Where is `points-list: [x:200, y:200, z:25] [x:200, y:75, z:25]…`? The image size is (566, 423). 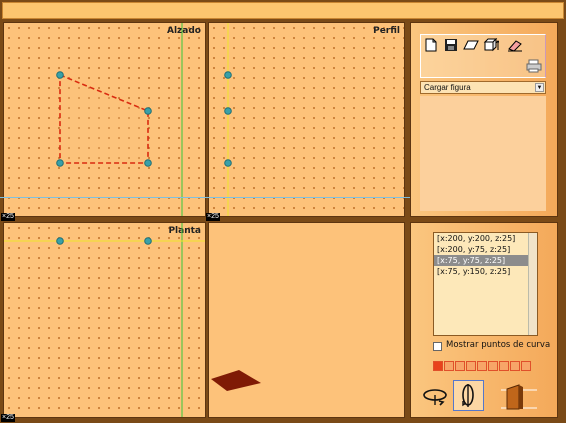
points-list: [x:200, y:200, z:25] [x:200, y:75, z:25]… is located at coordinates (485, 284).